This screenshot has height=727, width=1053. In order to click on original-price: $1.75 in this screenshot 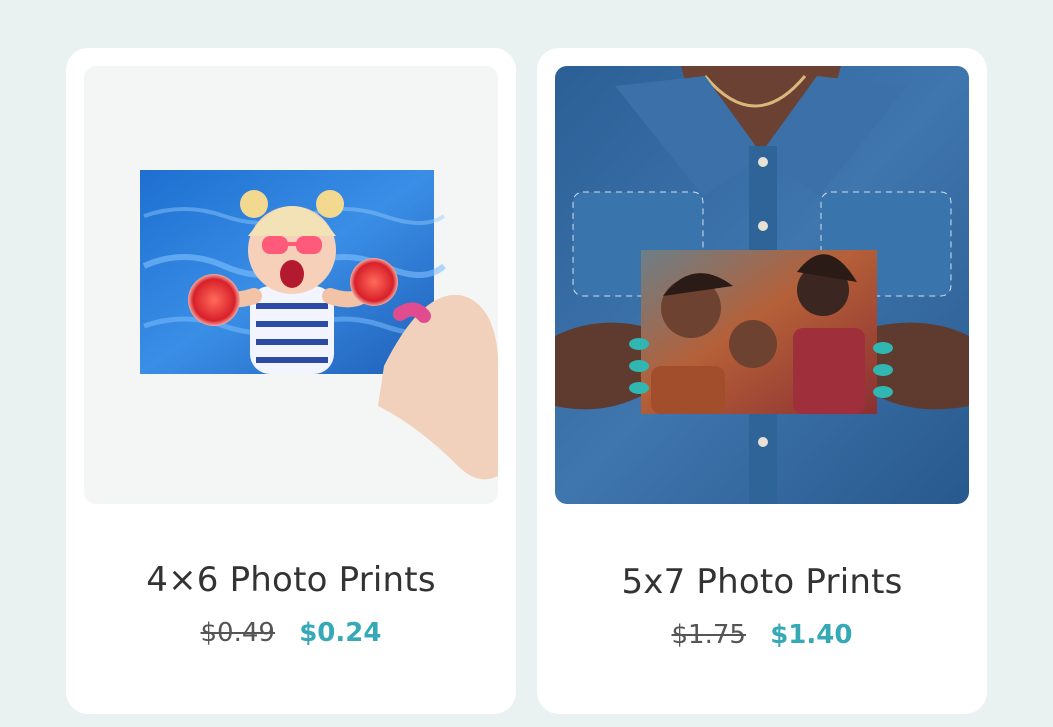, I will do `click(708, 635)`.